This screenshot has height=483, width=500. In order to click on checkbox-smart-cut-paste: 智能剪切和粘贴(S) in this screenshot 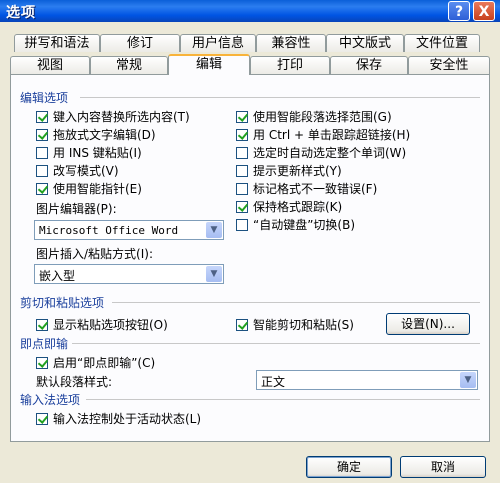, I will do `click(295, 324)`.